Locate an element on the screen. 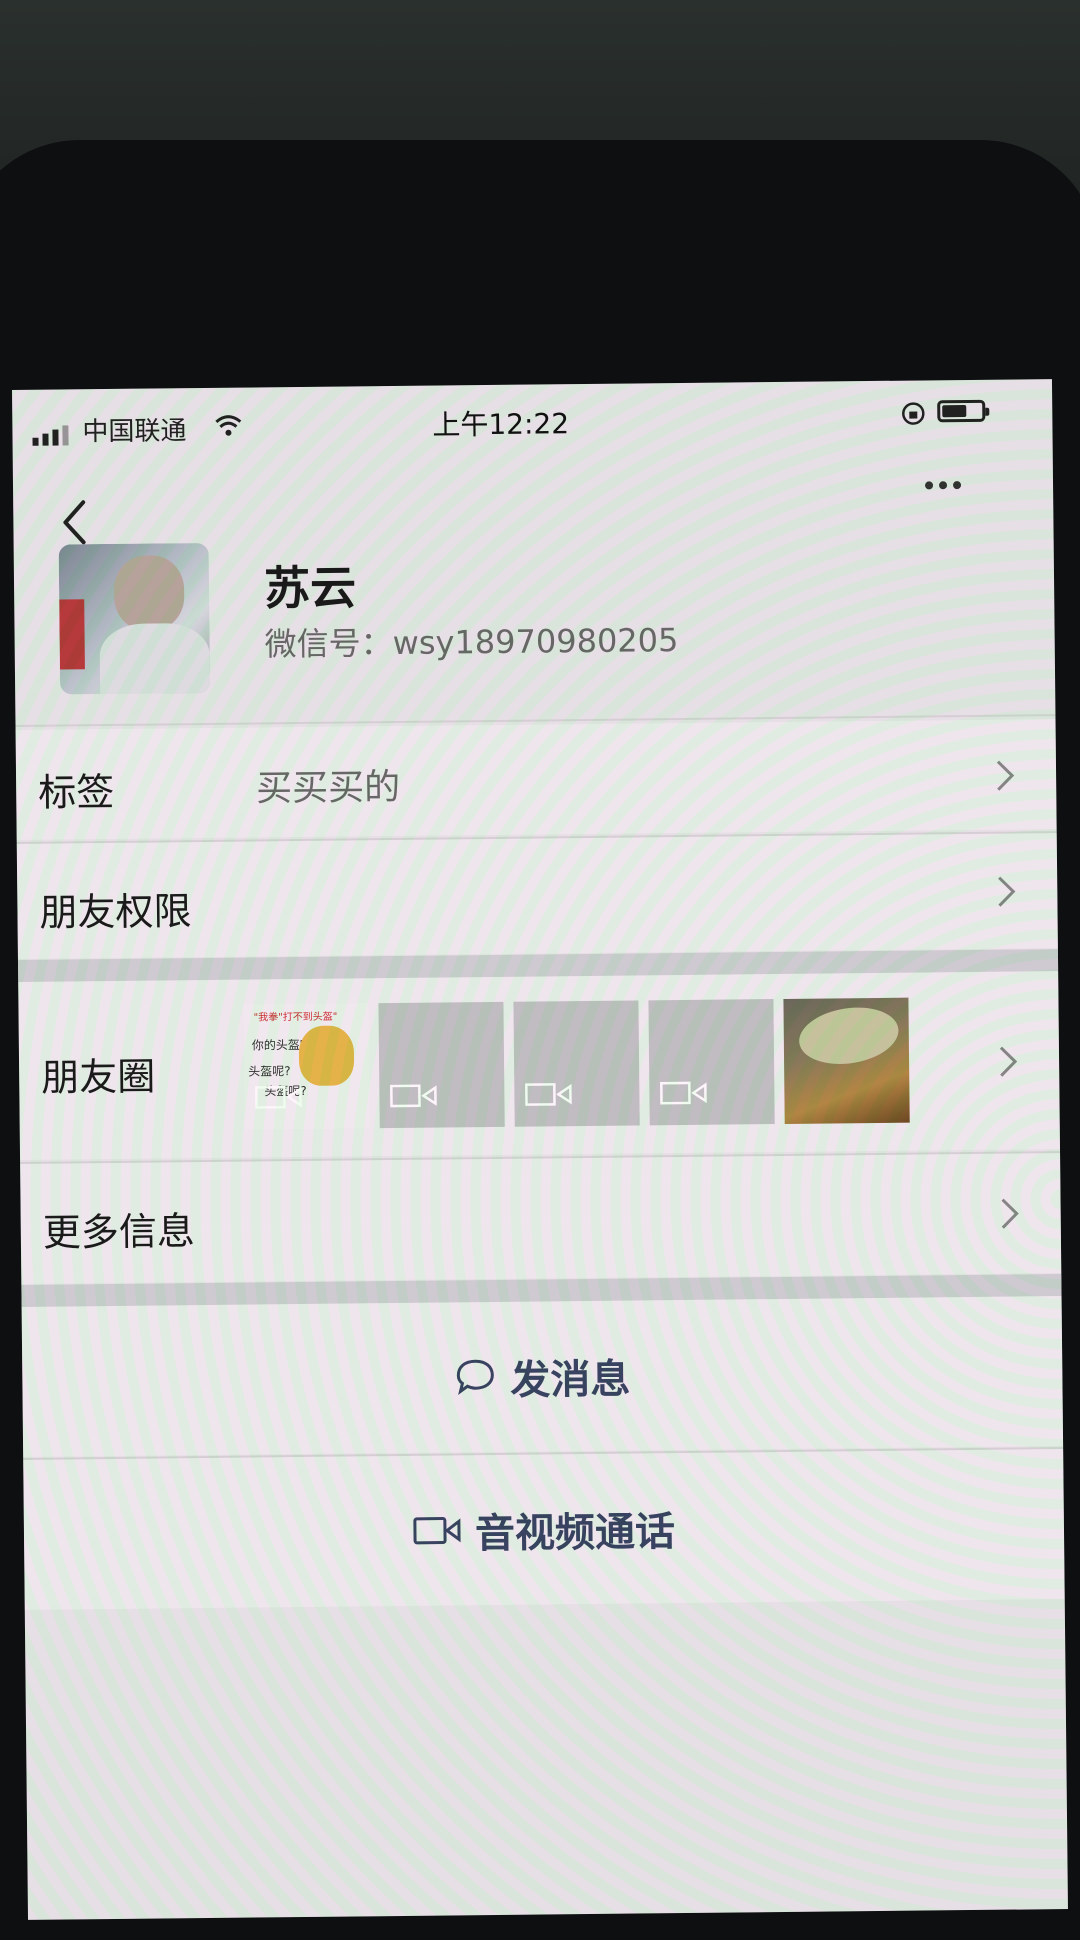 This screenshot has width=1080, height=1940. tags-row: 标签 买买买的 is located at coordinates (536, 779).